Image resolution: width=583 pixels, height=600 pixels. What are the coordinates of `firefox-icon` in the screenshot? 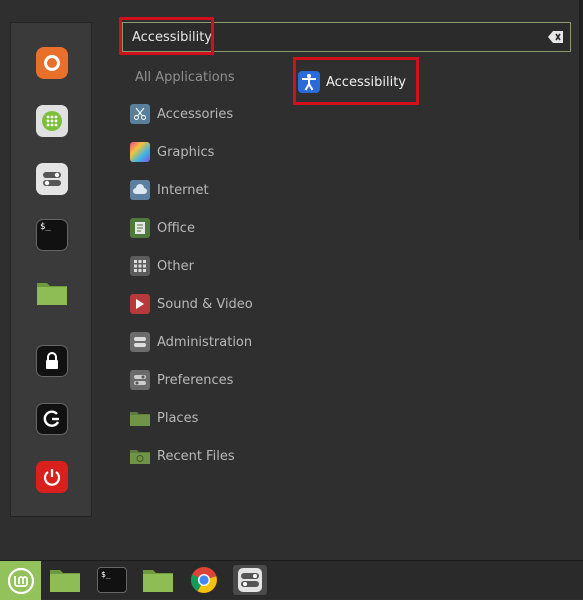 It's located at (52, 63).